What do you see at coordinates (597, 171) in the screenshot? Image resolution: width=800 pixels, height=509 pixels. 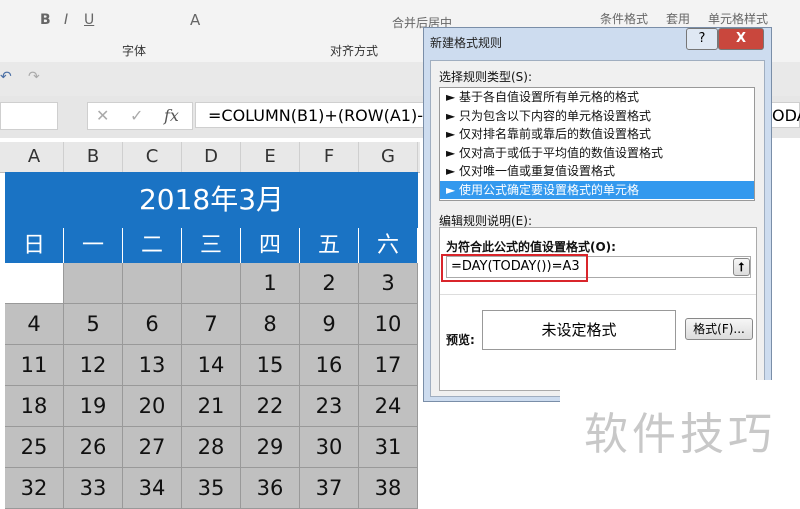 I see `rule-type-item: ► 仅对唯一值或重复值设置格式` at bounding box center [597, 171].